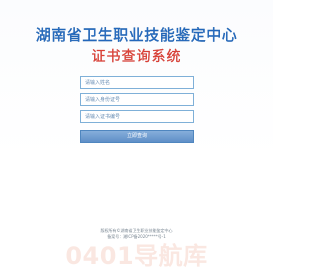 This screenshot has height=274, width=320. I want to click on icp-record-text: 备案号：湘ICP备2020*****号-1, so click(136, 236).